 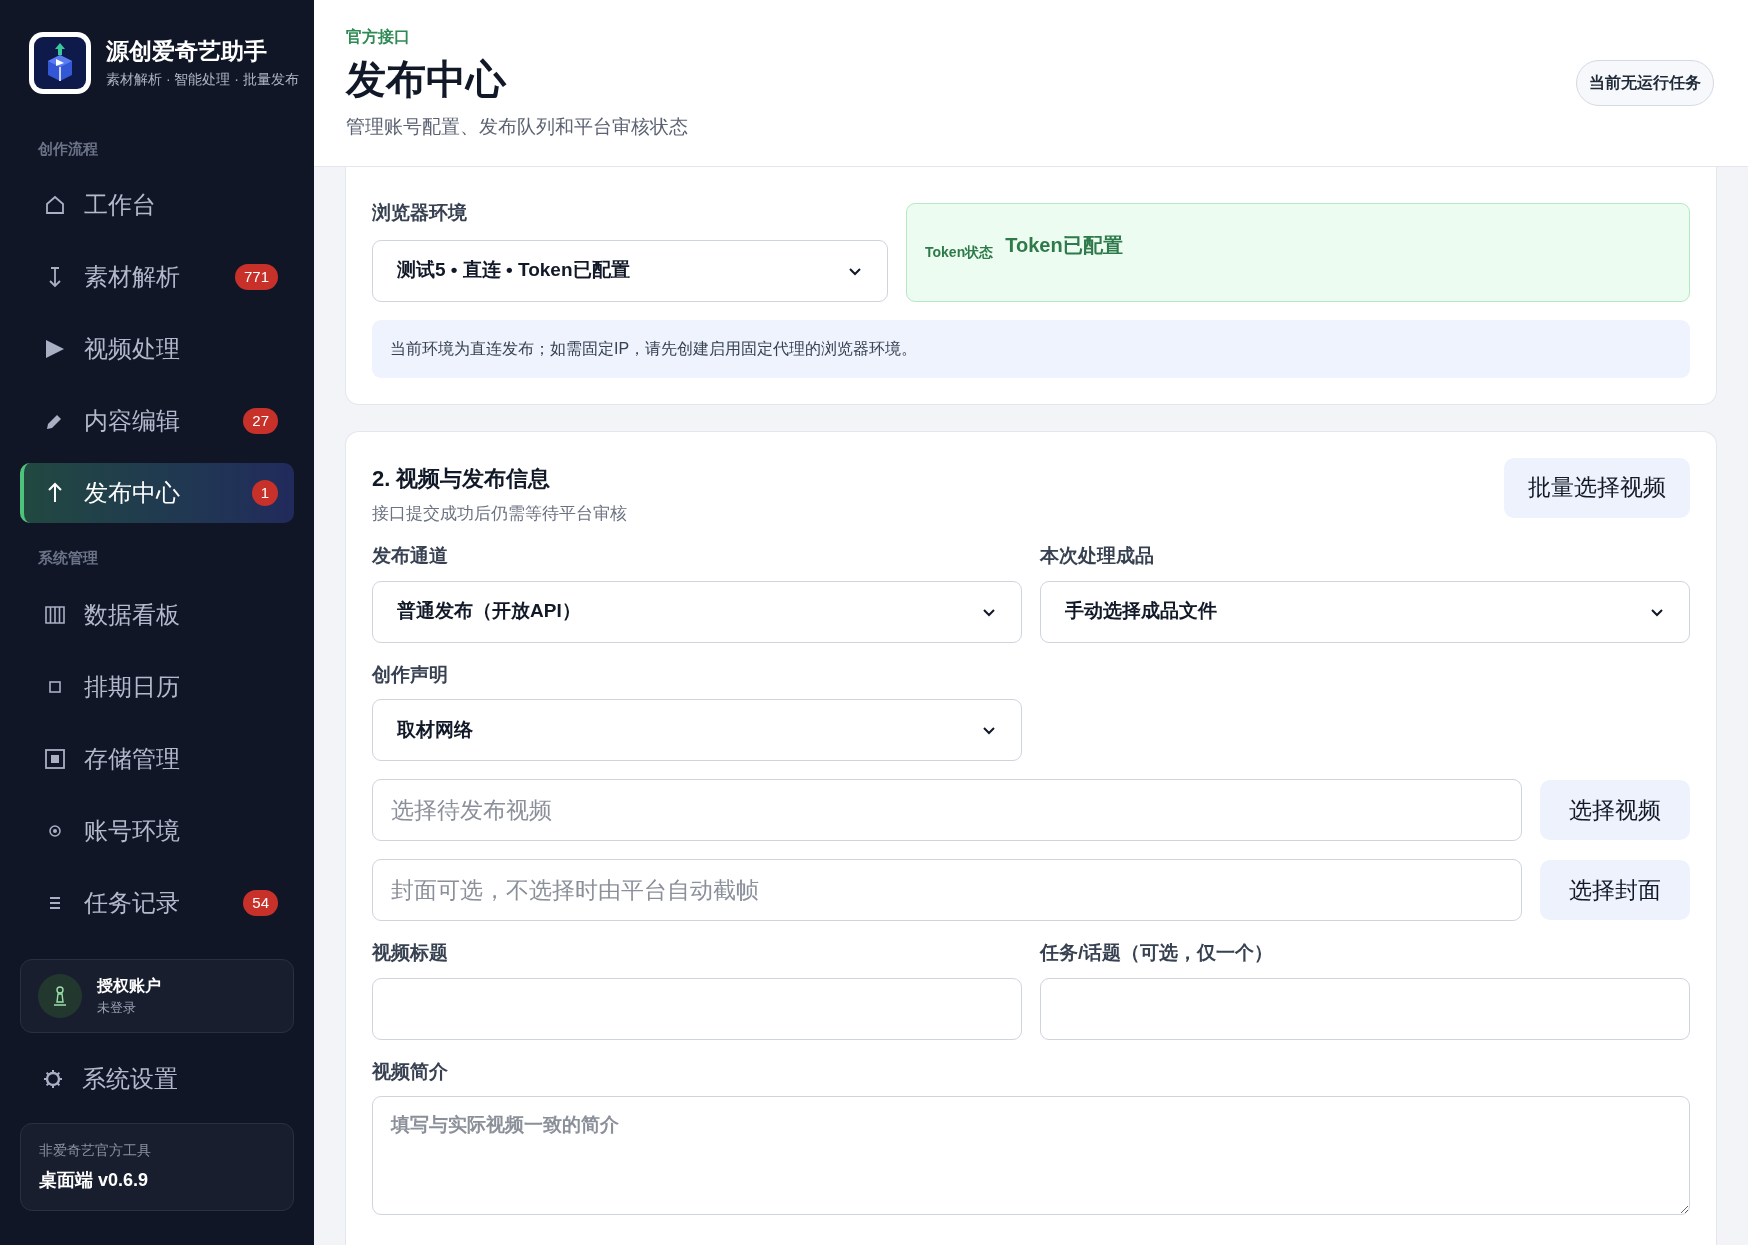 I want to click on field-label: 本次处理成品, so click(x=1097, y=556).